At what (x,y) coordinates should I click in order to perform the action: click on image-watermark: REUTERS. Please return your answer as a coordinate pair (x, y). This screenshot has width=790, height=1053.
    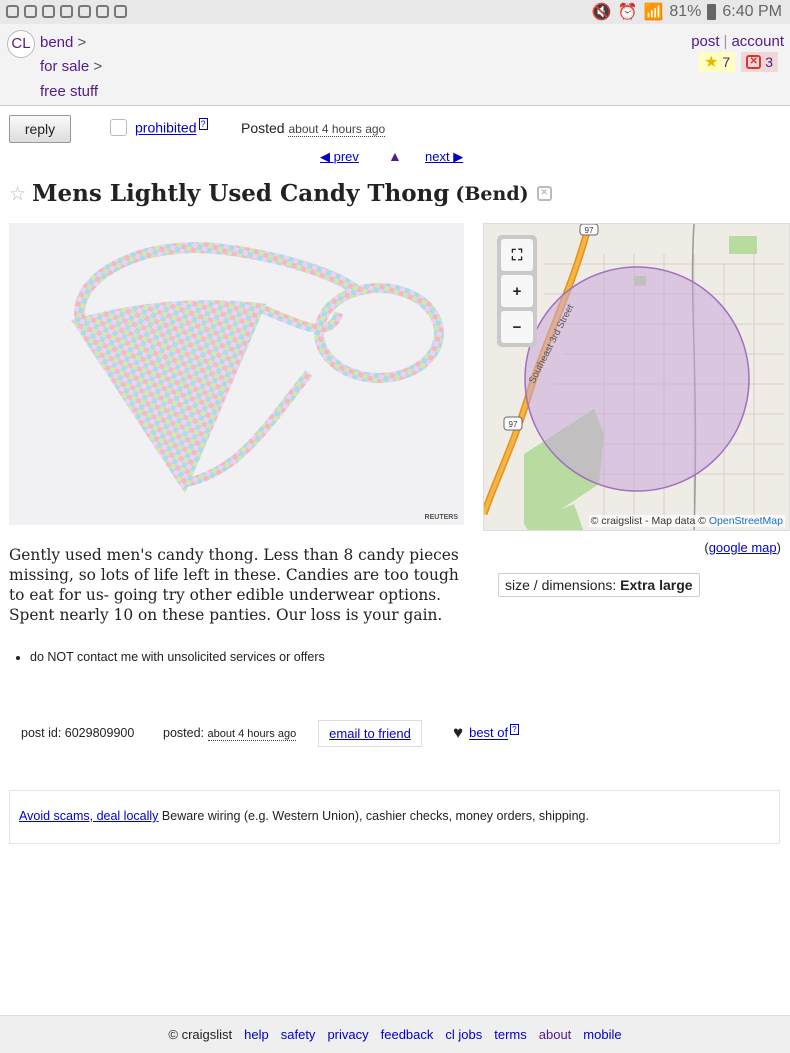
    Looking at the image, I should click on (441, 517).